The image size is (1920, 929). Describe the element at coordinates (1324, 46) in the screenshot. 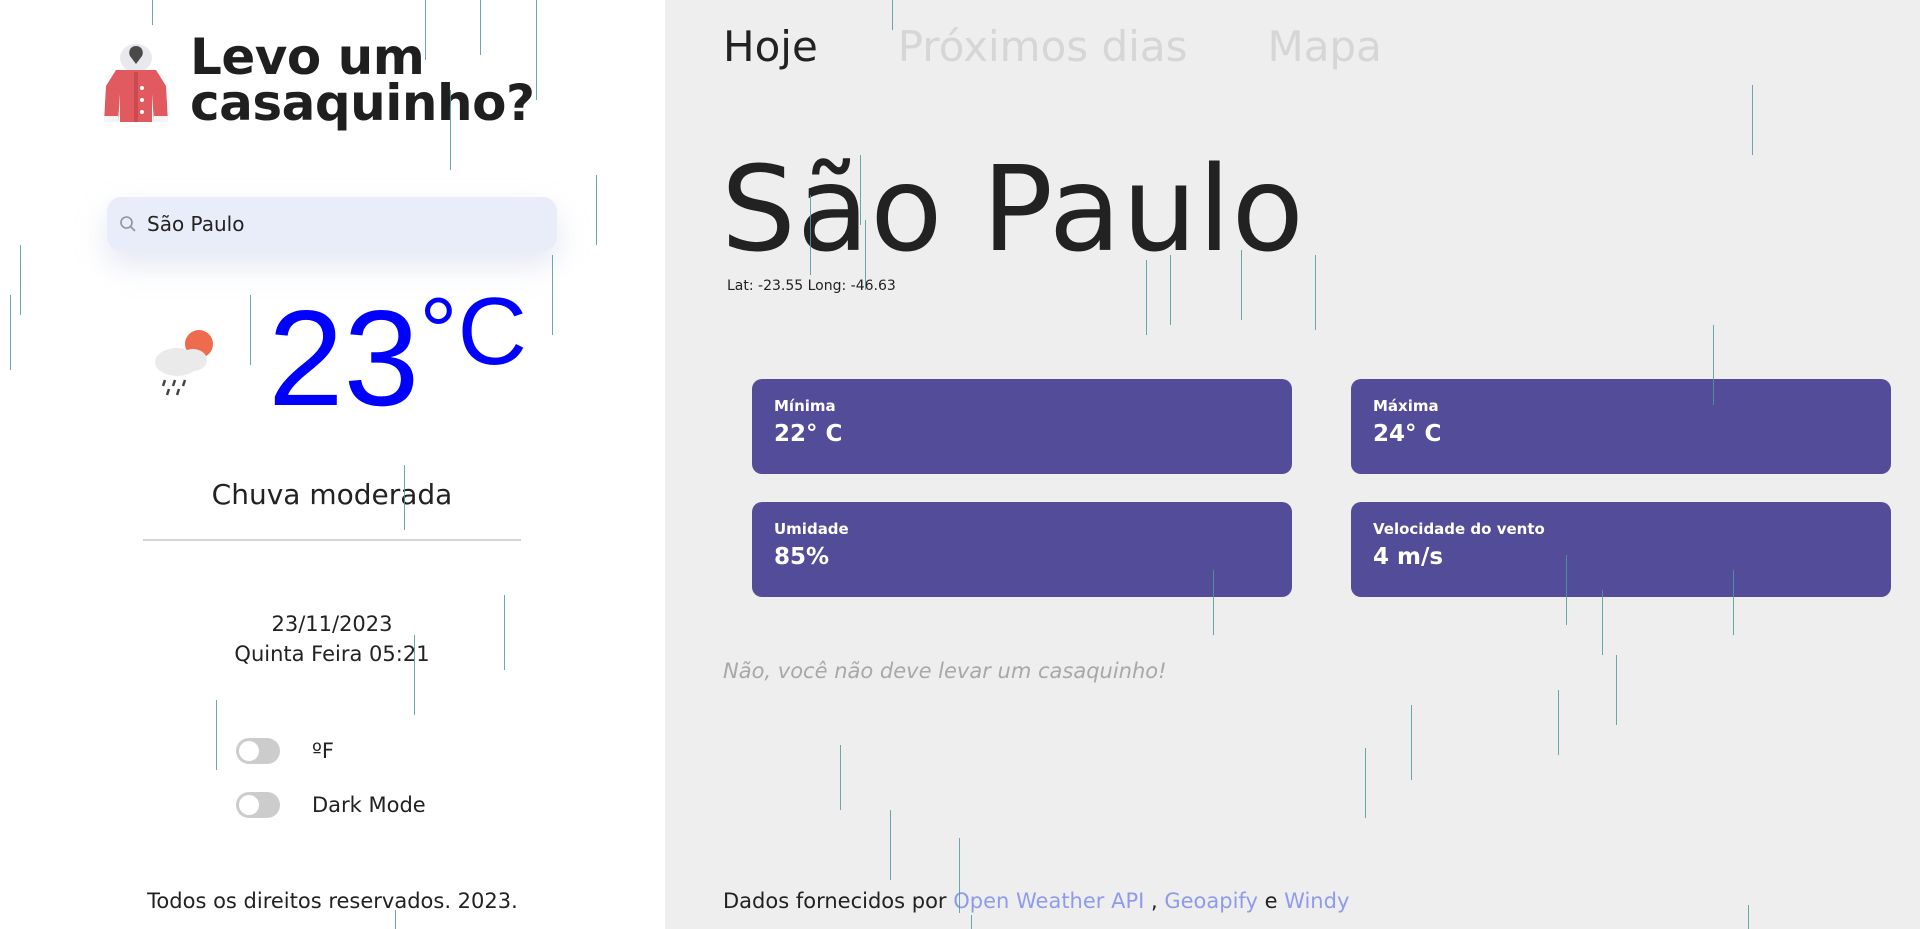

I see `tab-map: Mapa` at that location.